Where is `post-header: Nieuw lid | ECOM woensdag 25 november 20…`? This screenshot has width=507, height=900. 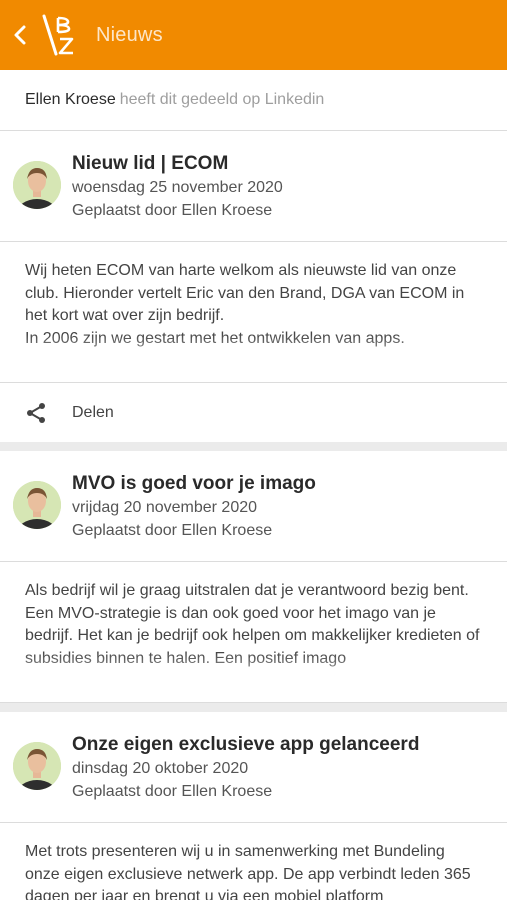
post-header: Nieuw lid | ECOM woensdag 25 november 20… is located at coordinates (253, 186).